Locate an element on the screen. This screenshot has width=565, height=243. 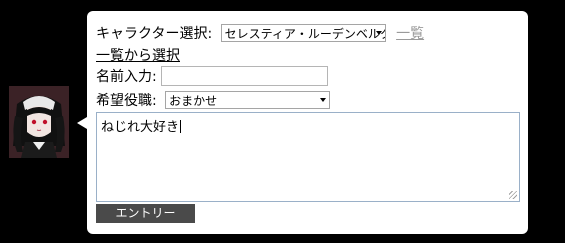
select-from-list-row: 一覧から選択 is located at coordinates (138, 55).